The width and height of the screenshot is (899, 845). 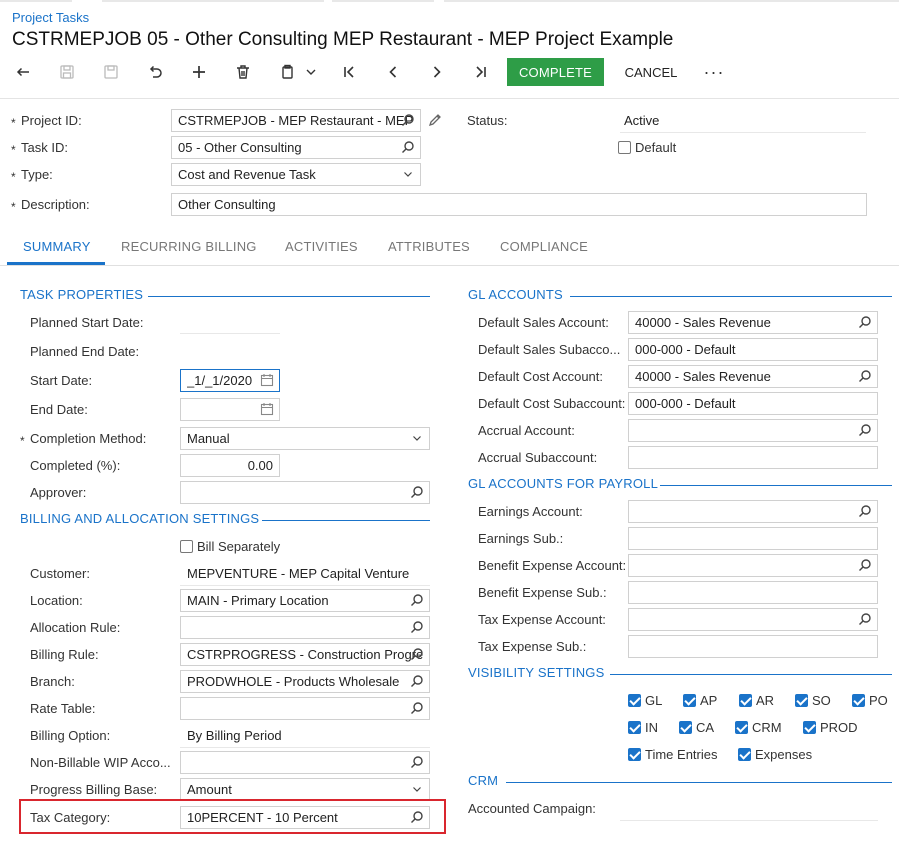 I want to click on allocation-rule-field, so click(x=305, y=627).